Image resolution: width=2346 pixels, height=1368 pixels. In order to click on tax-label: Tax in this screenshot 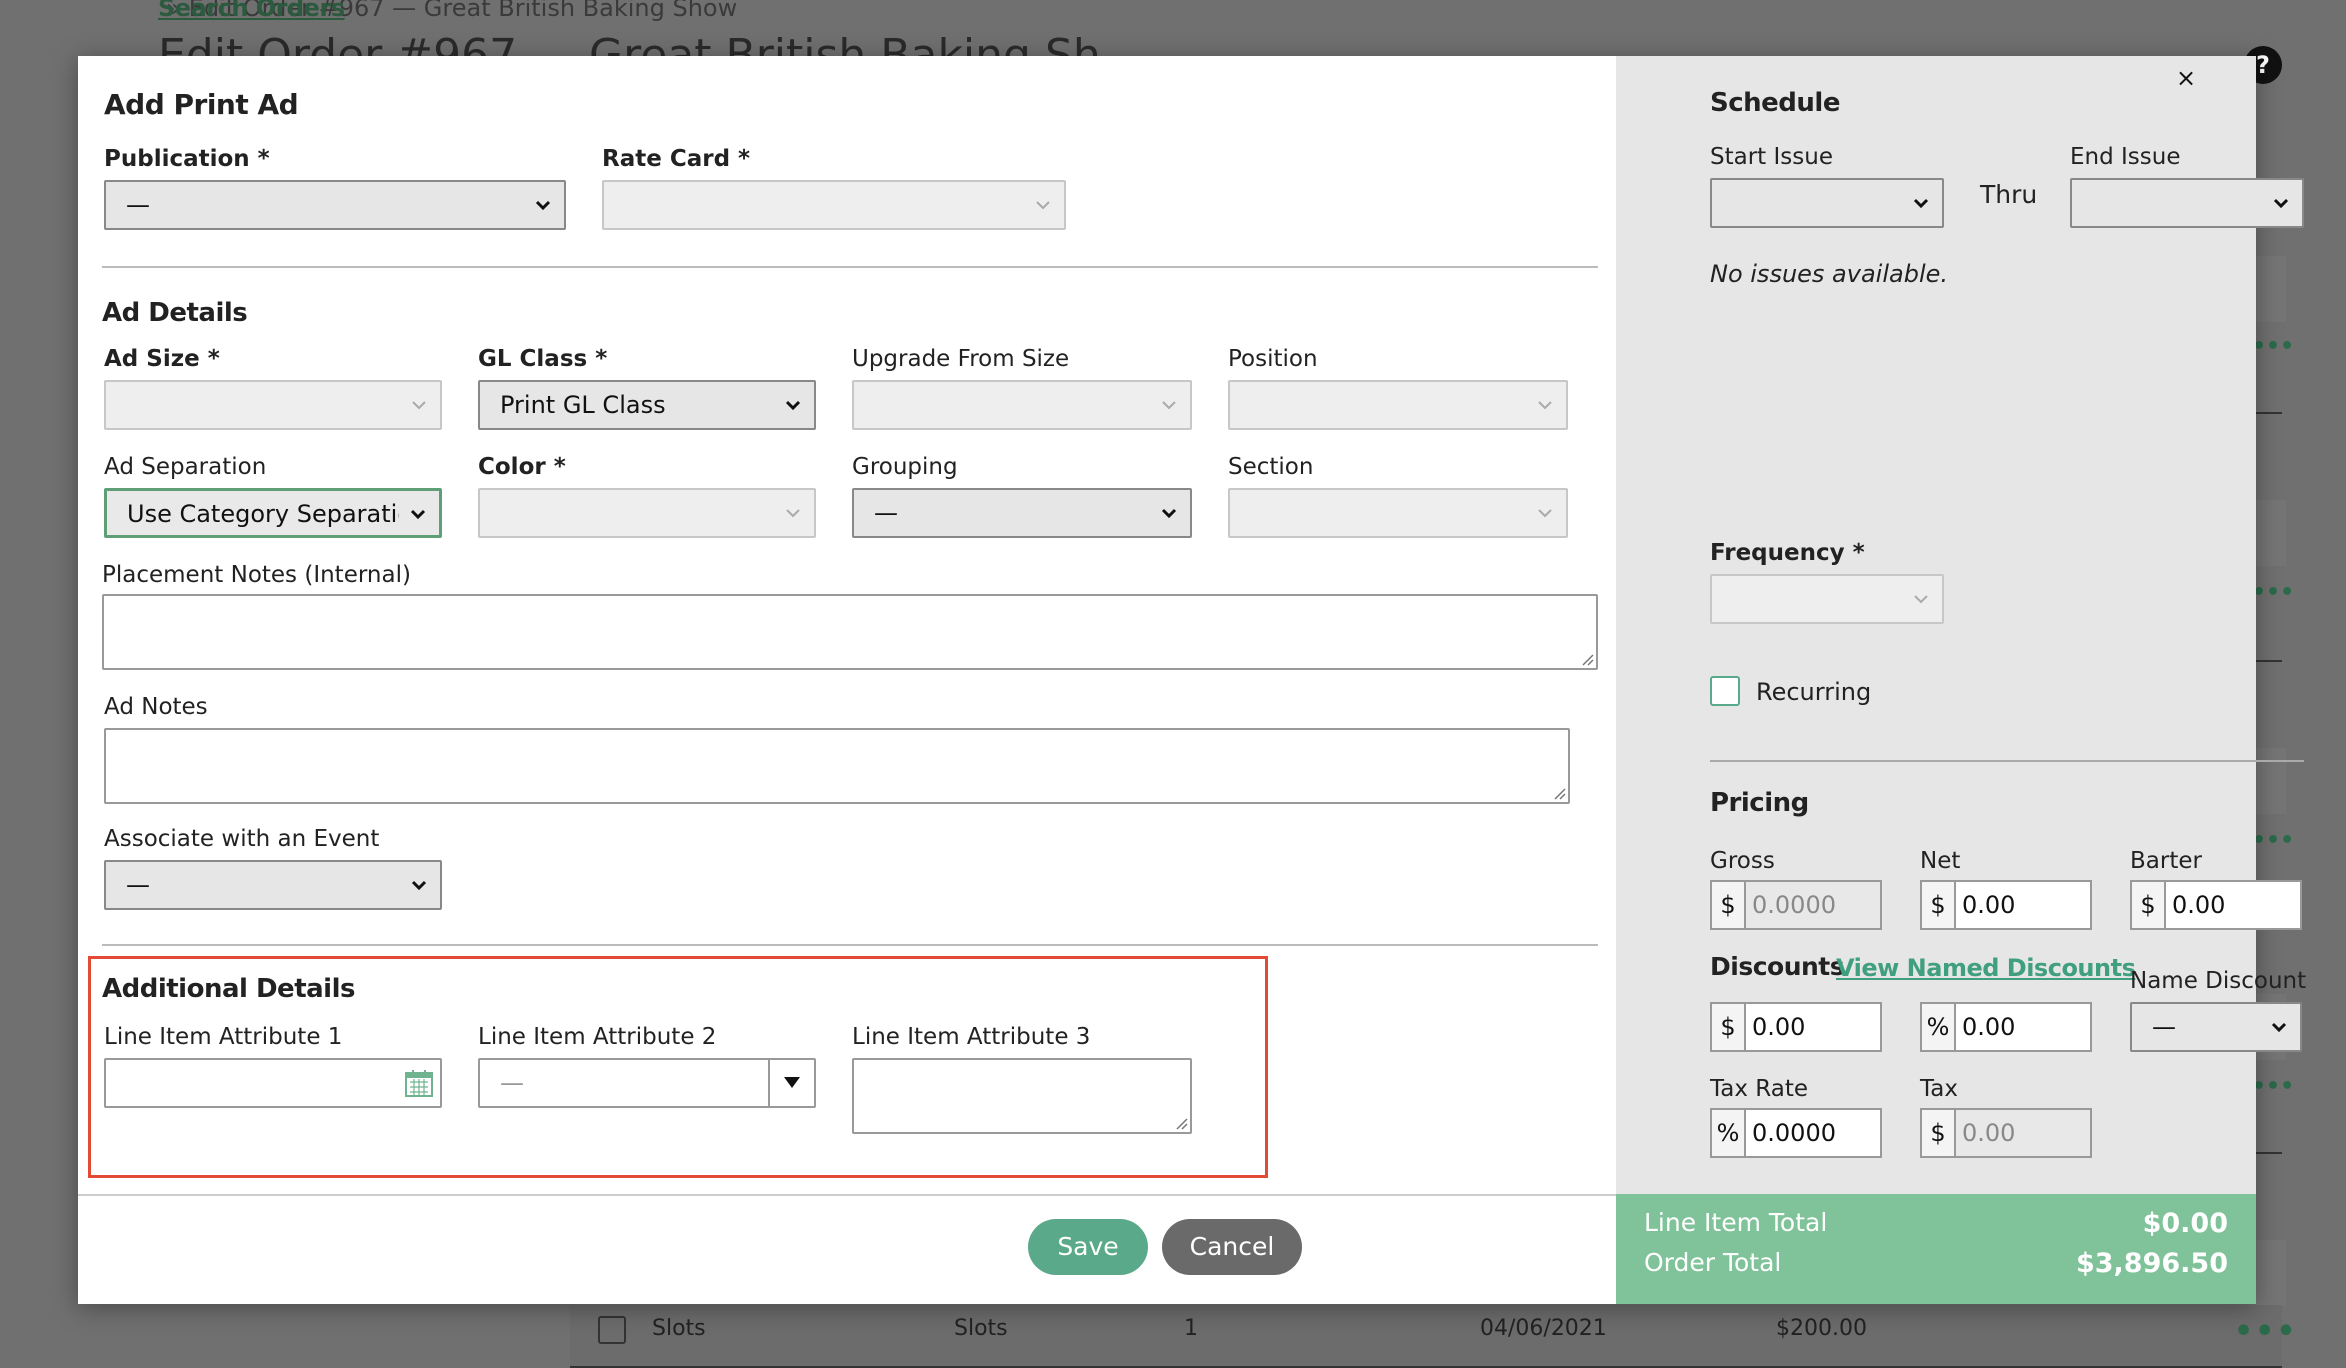, I will do `click(1939, 1089)`.